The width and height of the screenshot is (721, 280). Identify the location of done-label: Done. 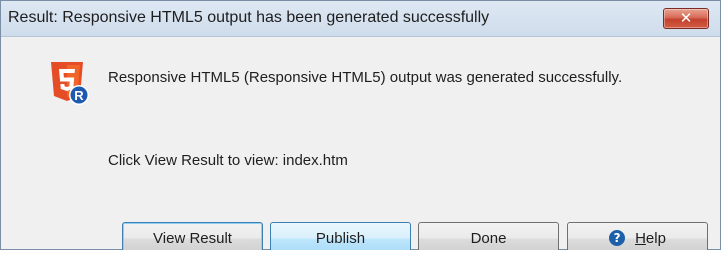
(488, 238).